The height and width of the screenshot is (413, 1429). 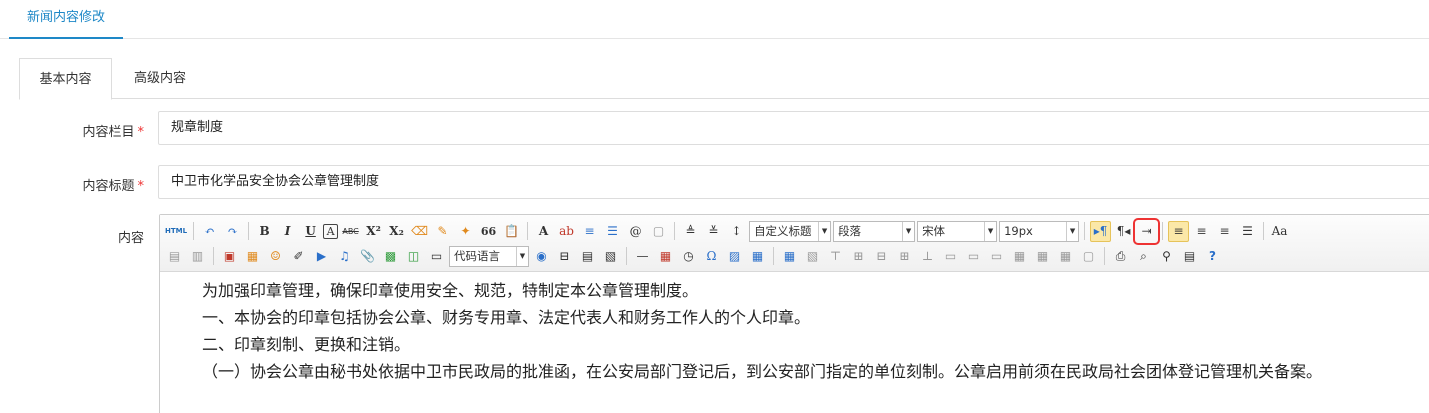 I want to click on time-icon: ◷, so click(x=688, y=256).